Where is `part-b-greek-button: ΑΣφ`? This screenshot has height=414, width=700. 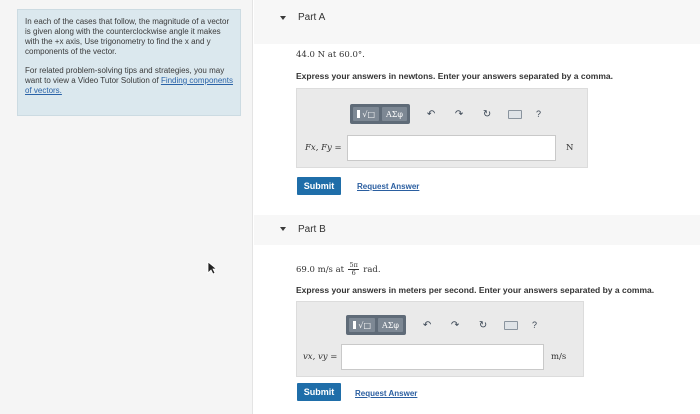
part-b-greek-button: ΑΣφ is located at coordinates (391, 325).